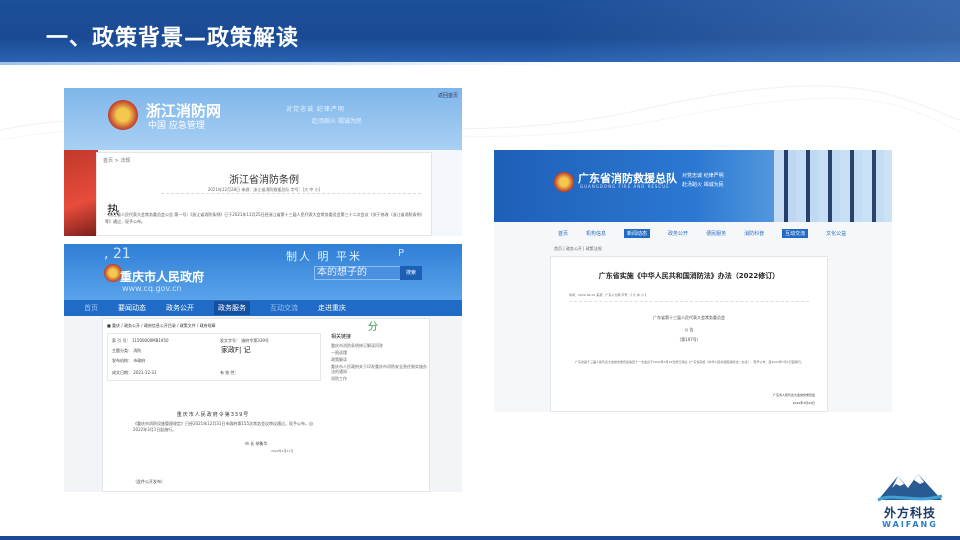  Describe the element at coordinates (836, 233) in the screenshot. I see `nav-item-culture: 文化公益` at that location.